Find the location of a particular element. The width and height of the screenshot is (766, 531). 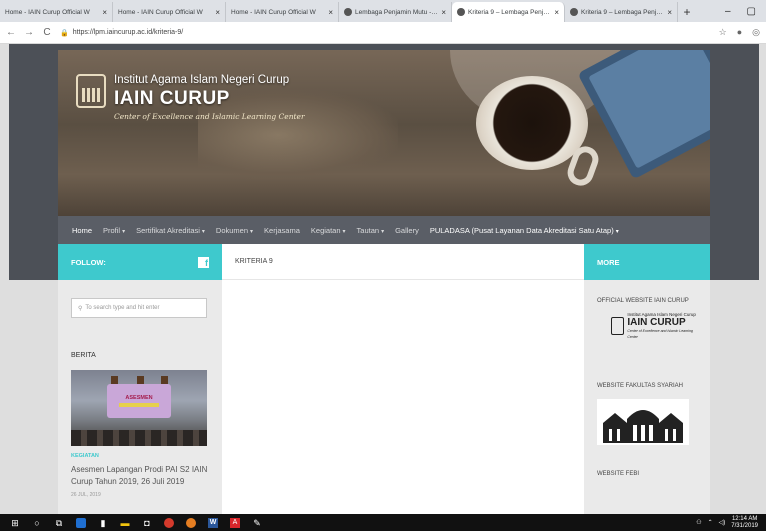

search-icon: ⚲ is located at coordinates (80, 308).